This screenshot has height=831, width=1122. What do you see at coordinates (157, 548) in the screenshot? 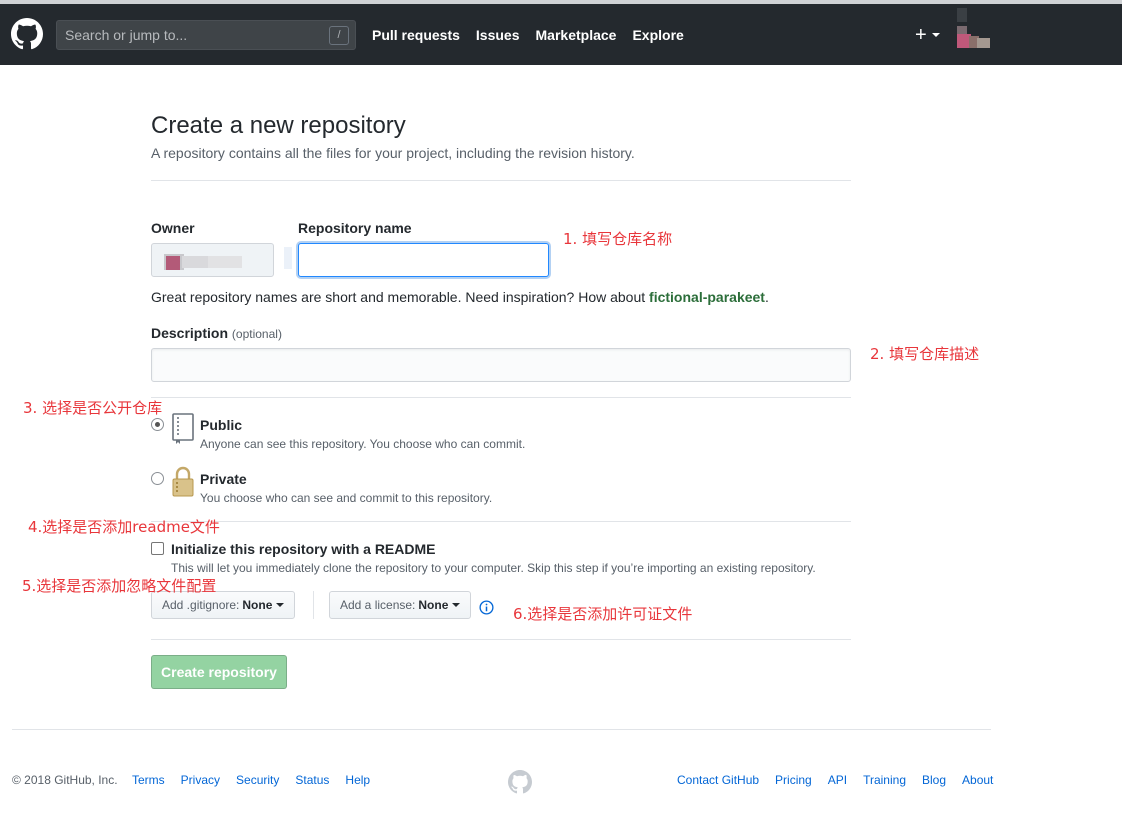
I see `readme-checkbox` at bounding box center [157, 548].